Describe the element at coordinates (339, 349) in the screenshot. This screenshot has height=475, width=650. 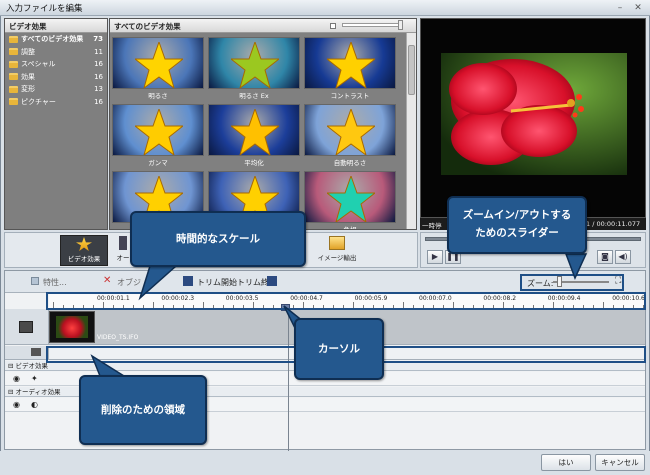
I see `callout-cursor: カーソル` at that location.